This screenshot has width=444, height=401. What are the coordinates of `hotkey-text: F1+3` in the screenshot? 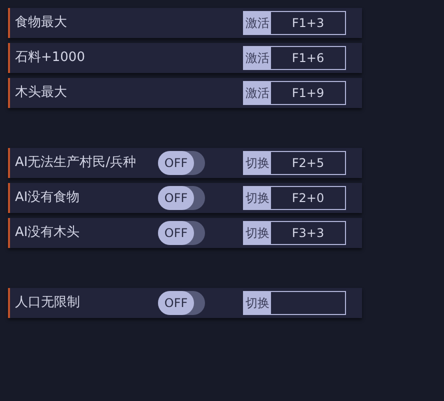 It's located at (308, 23).